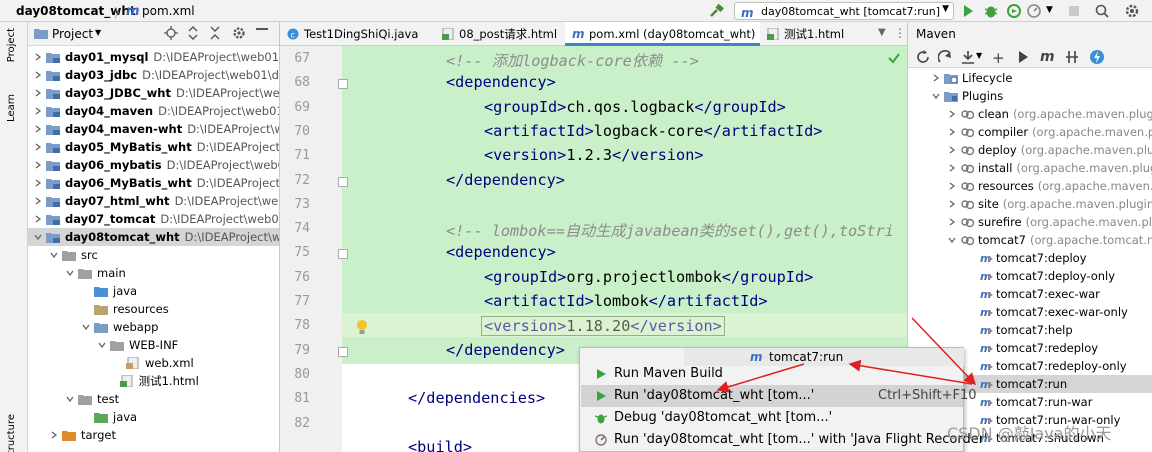 The image size is (1152, 452). I want to click on module-row: day04_maven D:\IDEAProject\web01\day, so click(153, 111).